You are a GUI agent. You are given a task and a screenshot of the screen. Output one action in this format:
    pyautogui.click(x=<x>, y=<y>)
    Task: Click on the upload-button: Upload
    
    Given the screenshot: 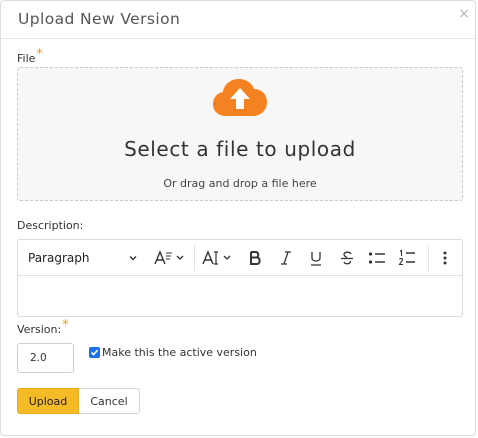 What is the action you would take?
    pyautogui.click(x=48, y=401)
    